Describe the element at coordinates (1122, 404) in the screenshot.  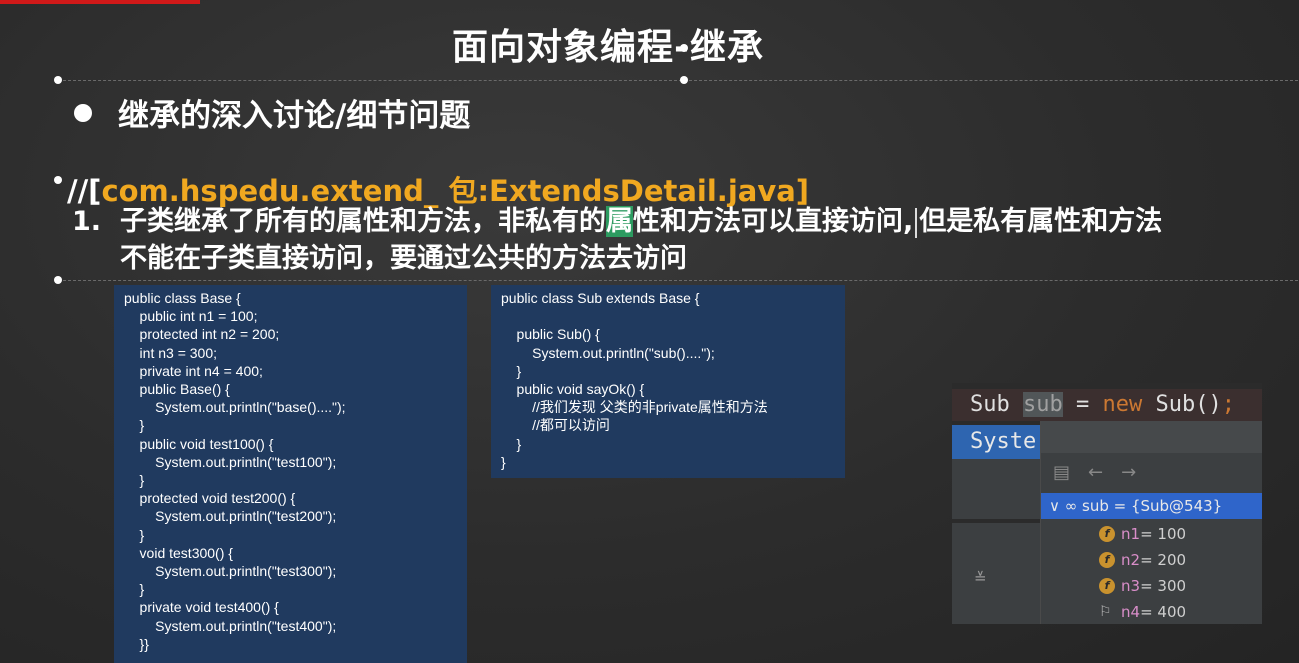
I see `keyword-new: new` at that location.